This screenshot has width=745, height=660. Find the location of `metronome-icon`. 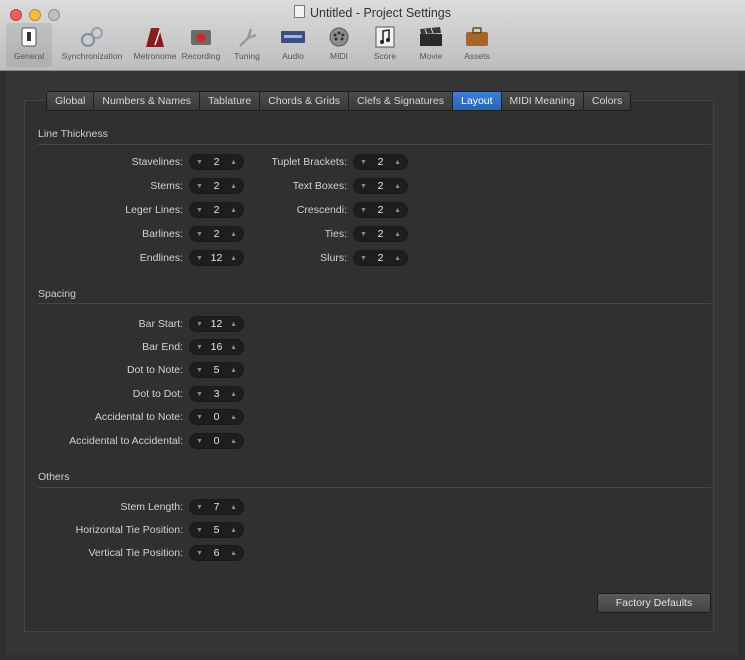

metronome-icon is located at coordinates (155, 37).